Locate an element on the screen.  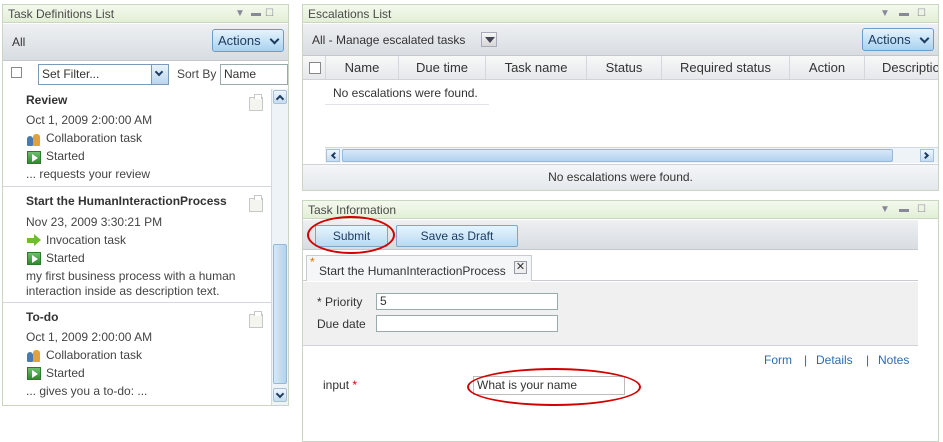
actions-button: Actions is located at coordinates (248, 40).